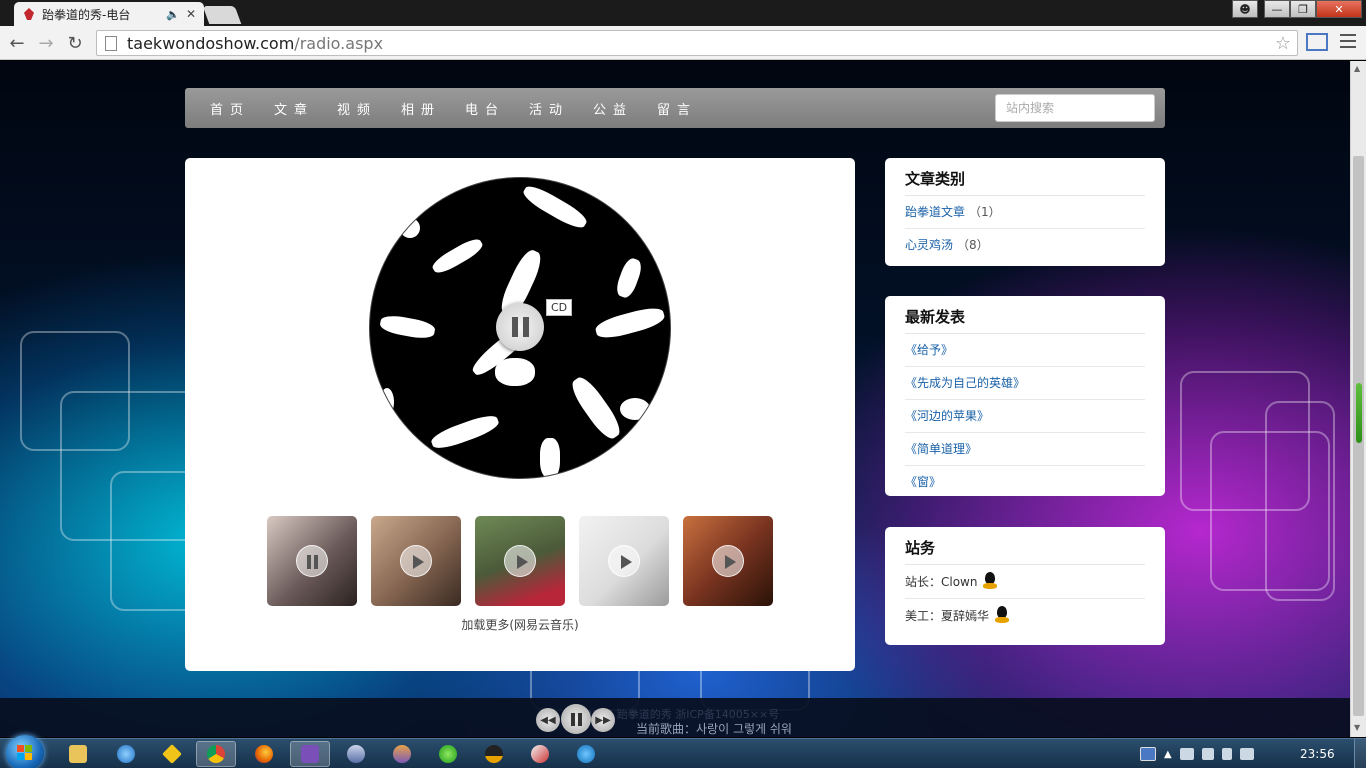 The width and height of the screenshot is (1366, 768). What do you see at coordinates (1226, 754) in the screenshot?
I see `battery-icon` at bounding box center [1226, 754].